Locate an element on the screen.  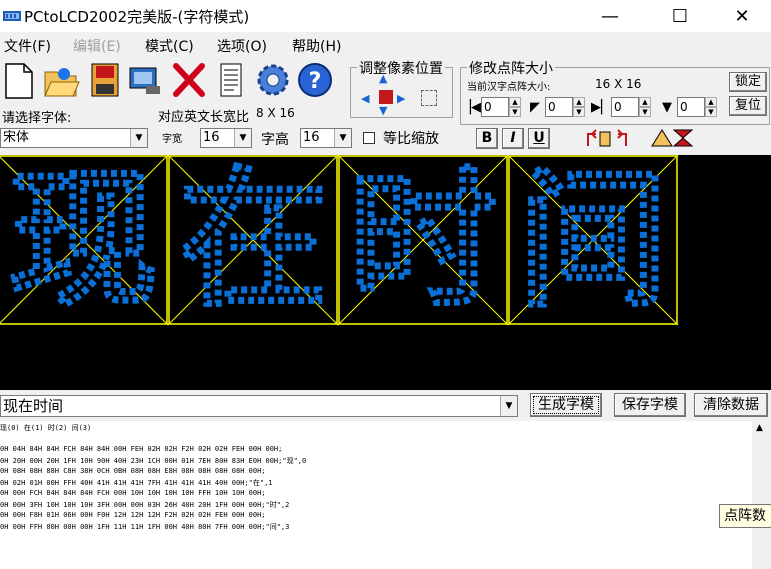
menu-options: 选项(O) is located at coordinates (242, 46).